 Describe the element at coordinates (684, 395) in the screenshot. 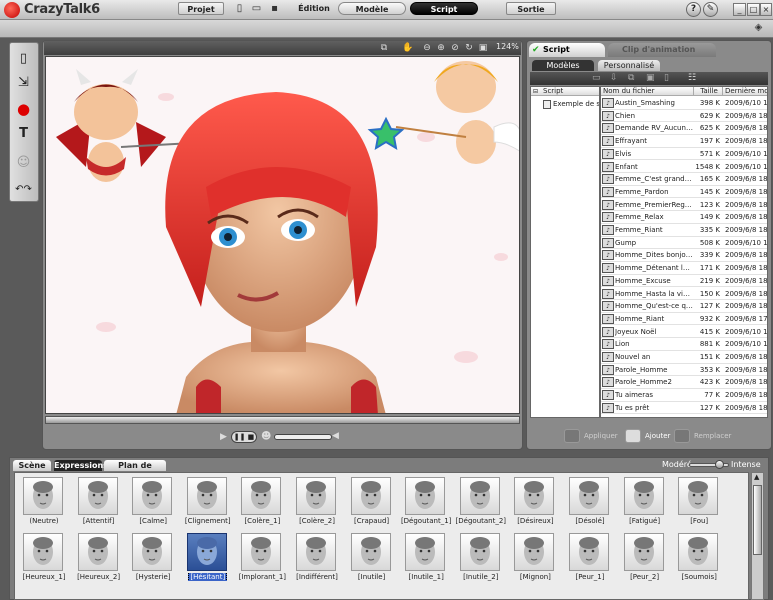

I see `file-row: ♪ Tu aimeras 77 K 2009/6/8 18` at that location.